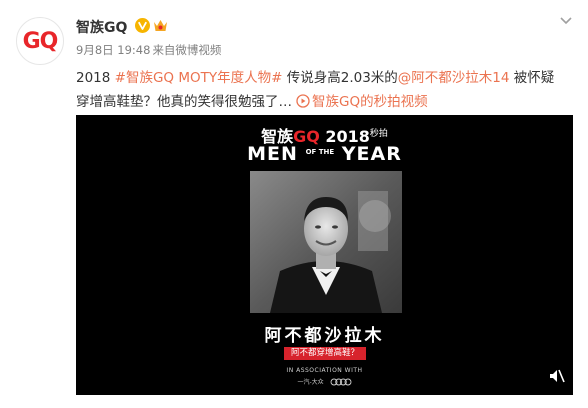 The height and width of the screenshot is (408, 588). Describe the element at coordinates (325, 353) in the screenshot. I see `question-tag: 阿不都穿增高鞋？` at that location.